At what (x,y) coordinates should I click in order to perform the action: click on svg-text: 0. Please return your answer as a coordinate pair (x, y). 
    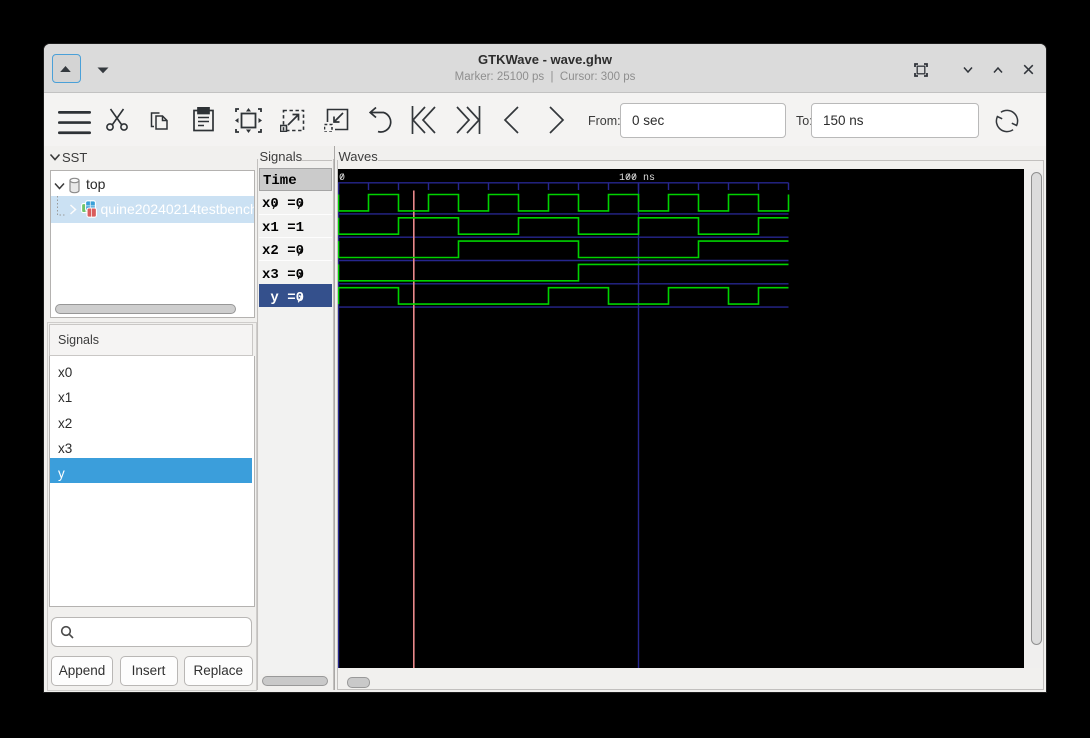
    Looking at the image, I should click on (342, 178).